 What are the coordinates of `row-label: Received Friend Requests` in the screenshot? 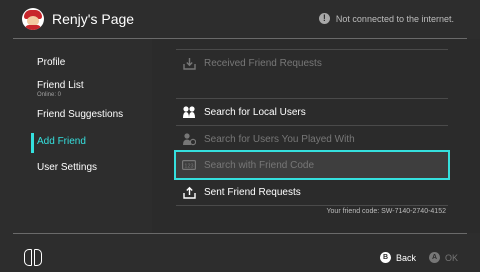 It's located at (263, 63).